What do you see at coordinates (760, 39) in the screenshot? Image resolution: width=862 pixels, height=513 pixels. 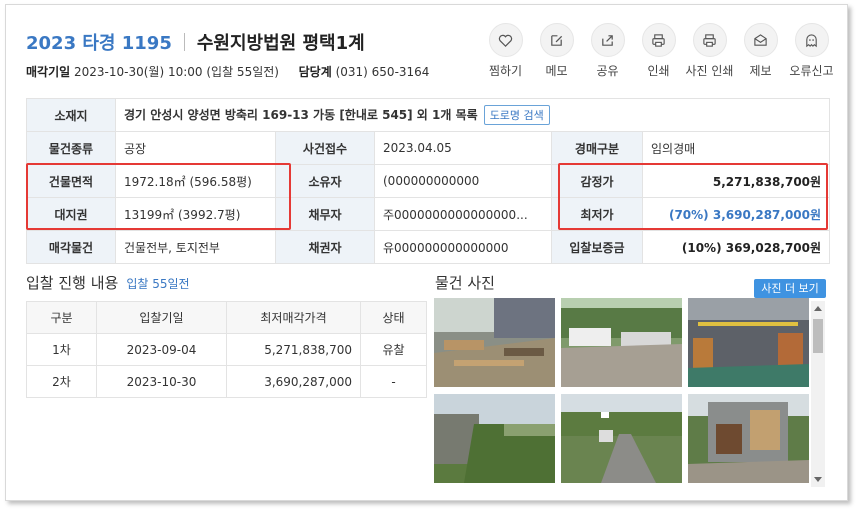 I see `mail-icon` at bounding box center [760, 39].